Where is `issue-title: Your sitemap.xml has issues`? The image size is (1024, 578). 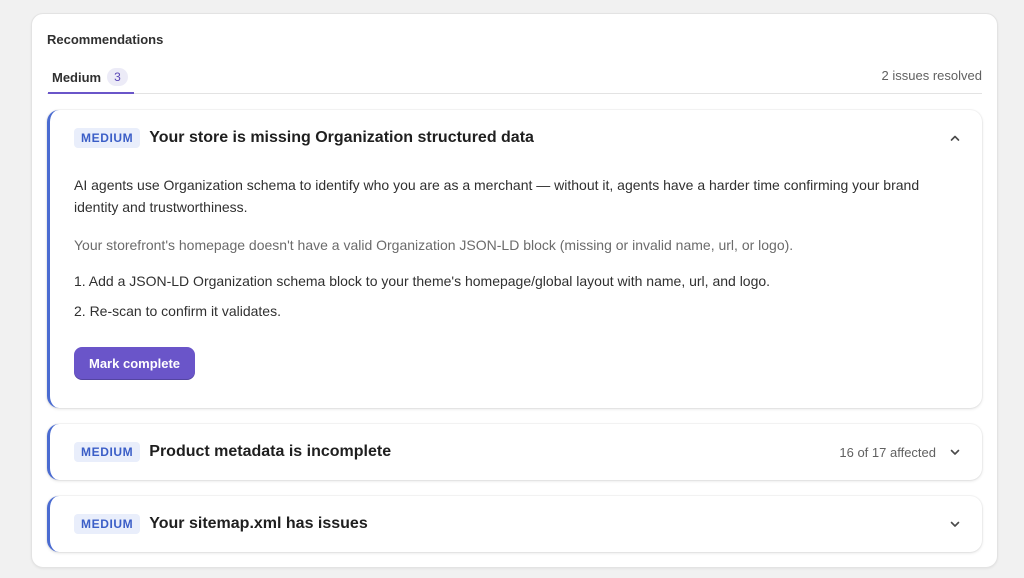
issue-title: Your sitemap.xml has issues is located at coordinates (258, 523).